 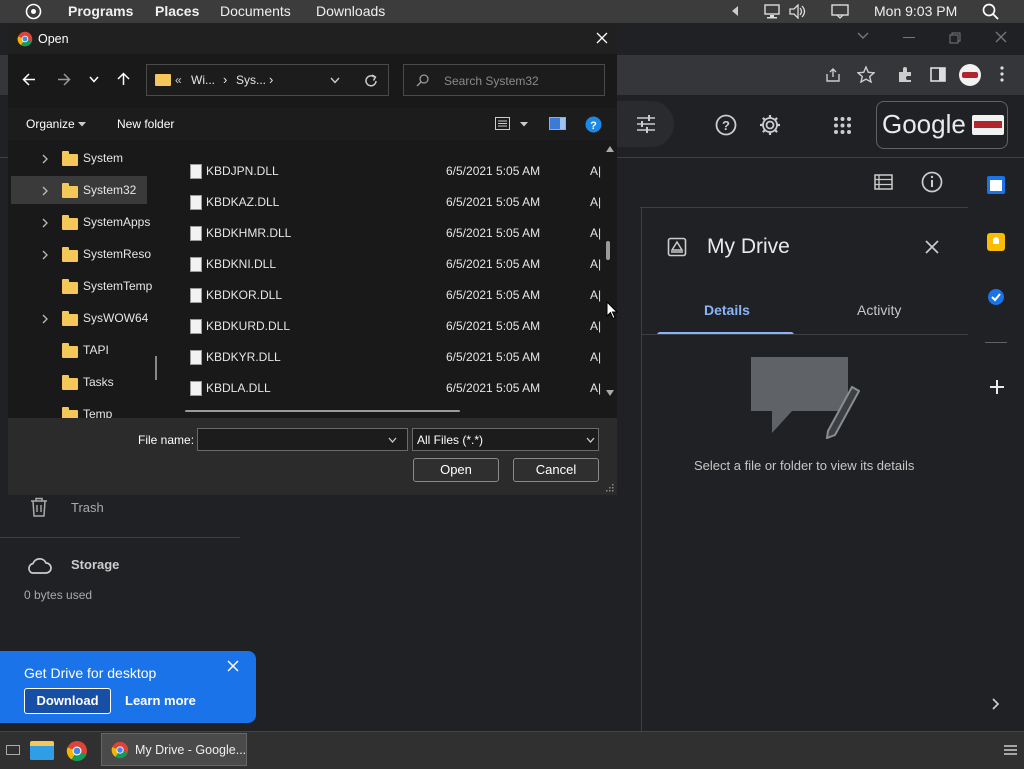 I want to click on downloads-menu: Downloads, so click(x=350, y=11).